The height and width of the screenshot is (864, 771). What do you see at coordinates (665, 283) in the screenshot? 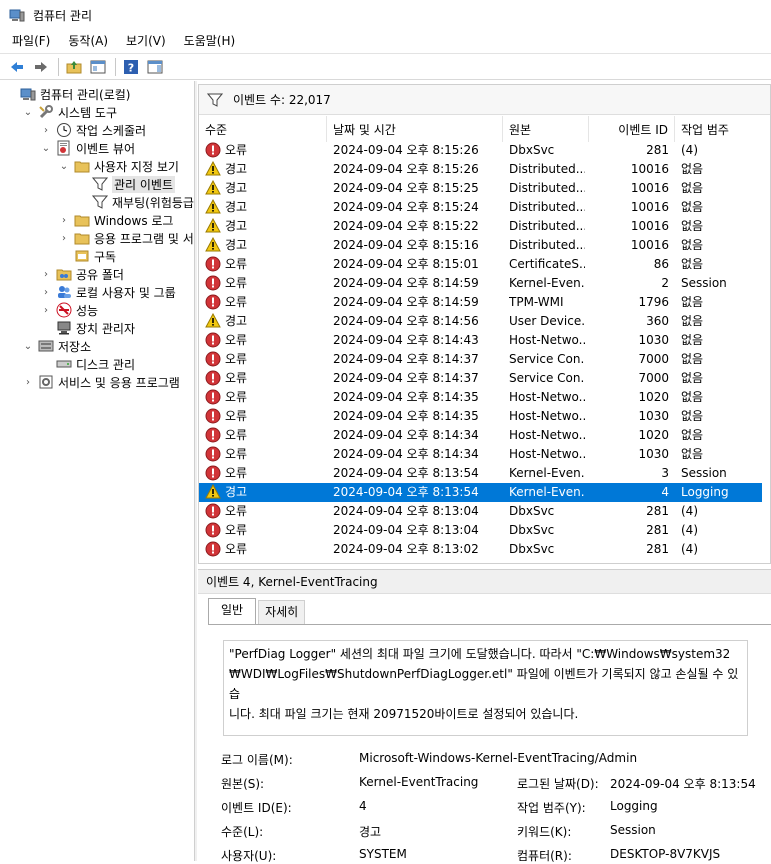
I see `event-id-cell: 2` at bounding box center [665, 283].